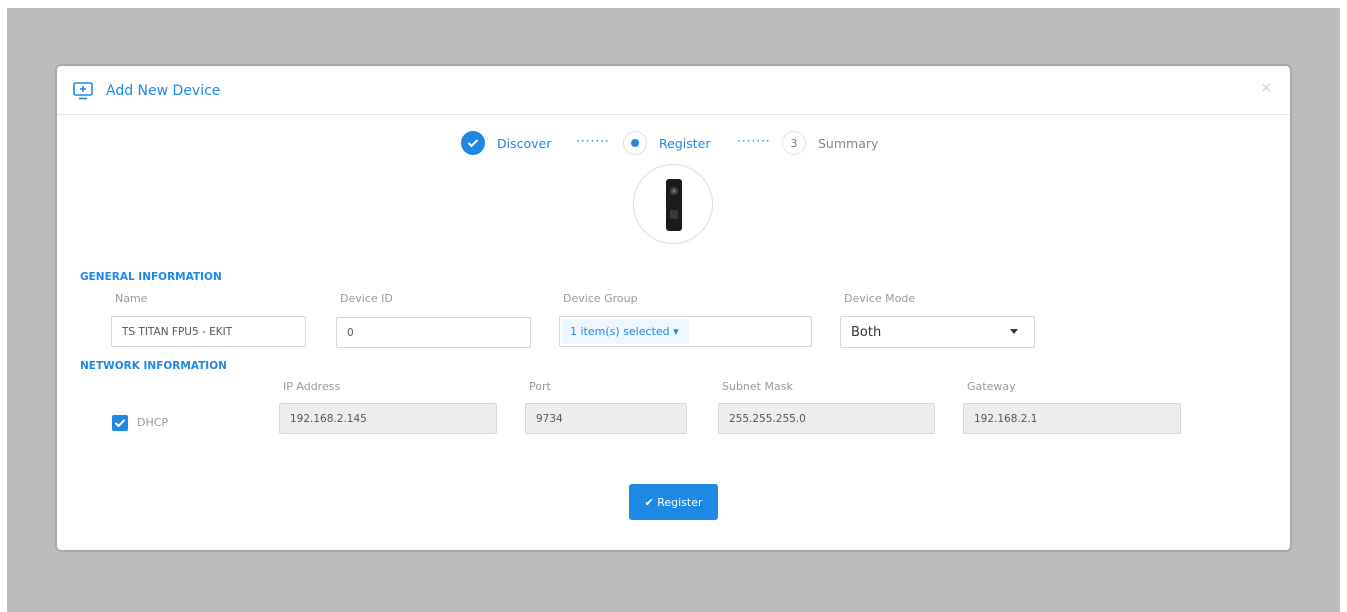 Image resolution: width=1347 pixels, height=612 pixels. What do you see at coordinates (1014, 331) in the screenshot?
I see `chevron-down-icon` at bounding box center [1014, 331].